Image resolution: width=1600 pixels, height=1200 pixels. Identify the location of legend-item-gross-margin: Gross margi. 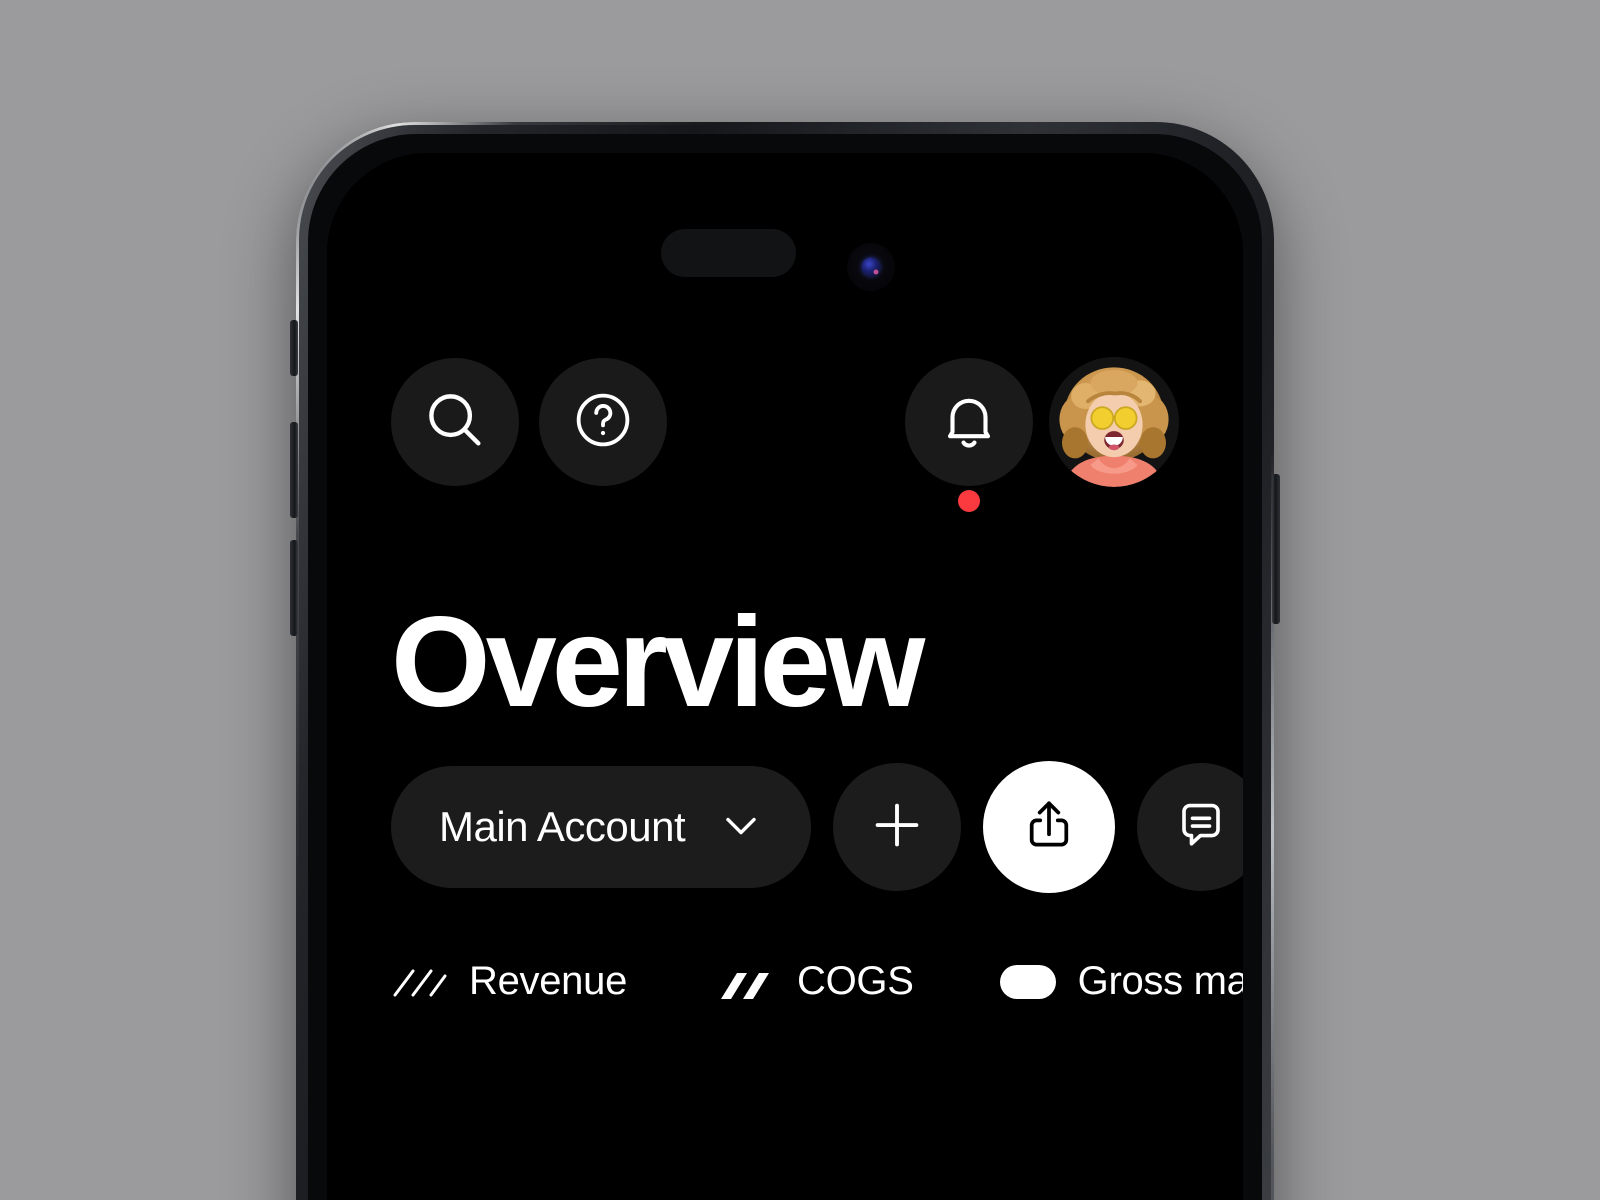
(1121, 981).